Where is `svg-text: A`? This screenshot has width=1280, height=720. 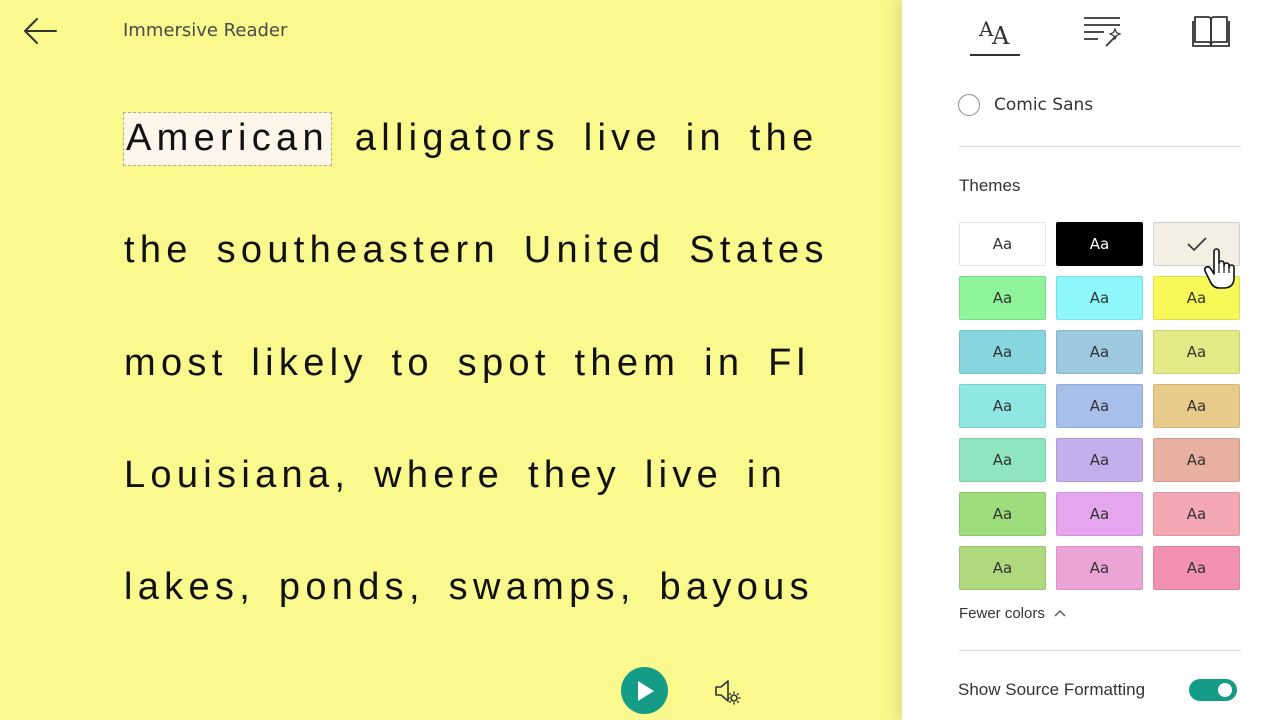
svg-text: A is located at coordinates (1000, 34).